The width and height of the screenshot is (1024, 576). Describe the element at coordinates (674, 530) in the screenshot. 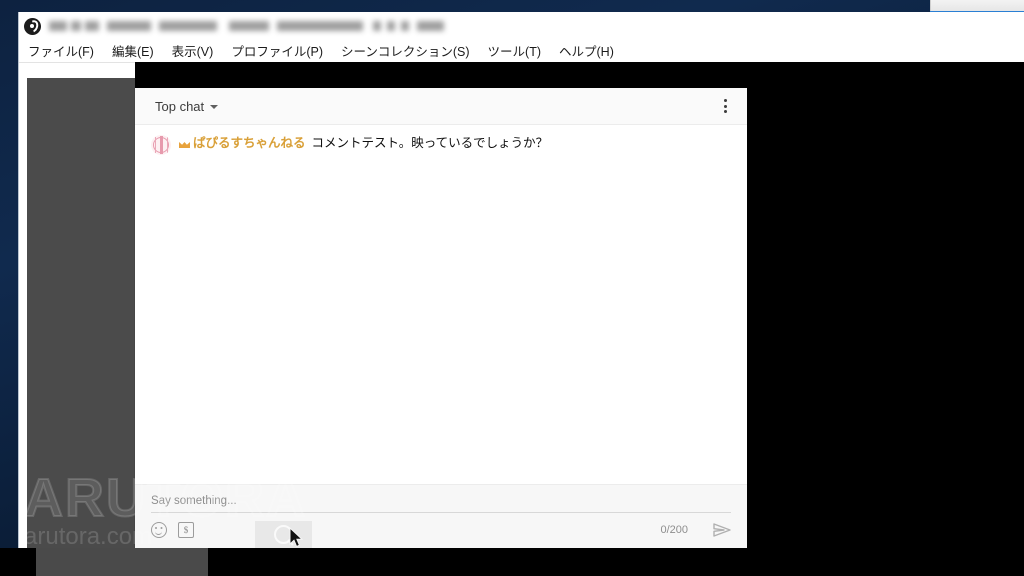

I see `character-counter: 0/200` at that location.